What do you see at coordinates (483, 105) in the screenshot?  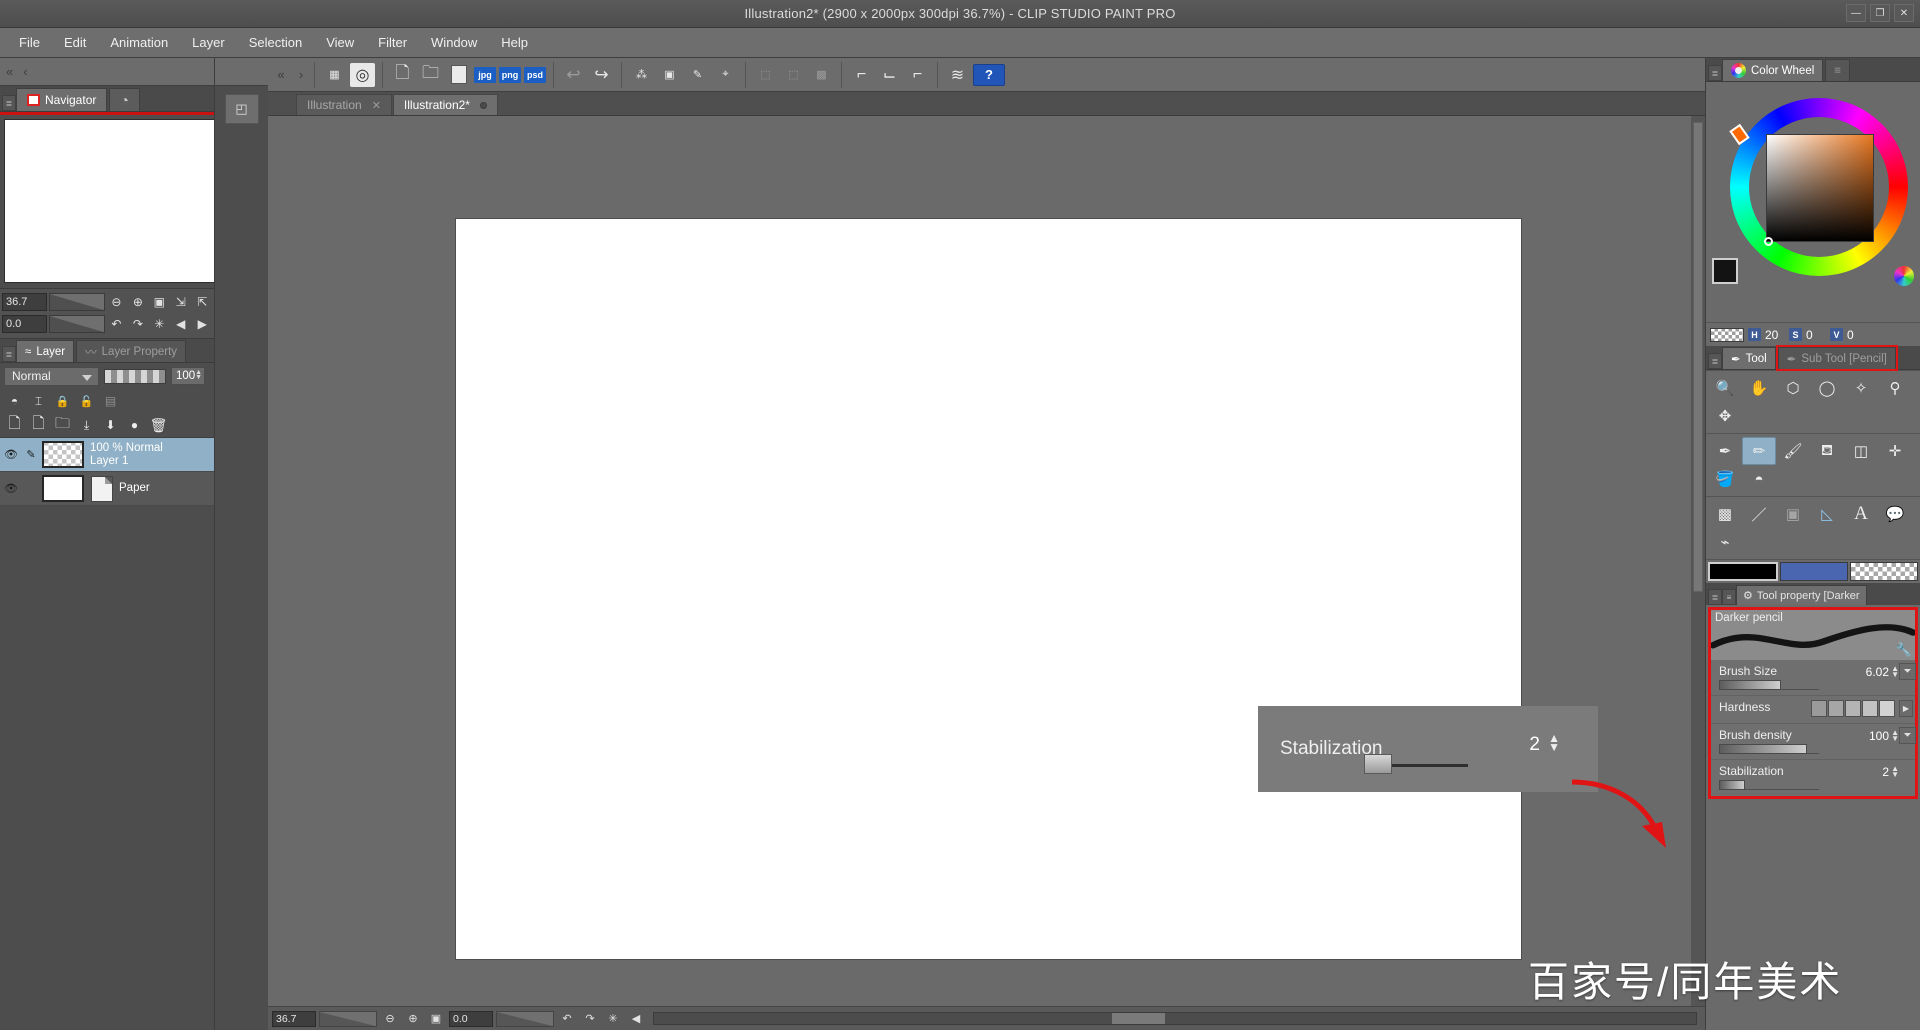 I see `modified-dot-icon` at bounding box center [483, 105].